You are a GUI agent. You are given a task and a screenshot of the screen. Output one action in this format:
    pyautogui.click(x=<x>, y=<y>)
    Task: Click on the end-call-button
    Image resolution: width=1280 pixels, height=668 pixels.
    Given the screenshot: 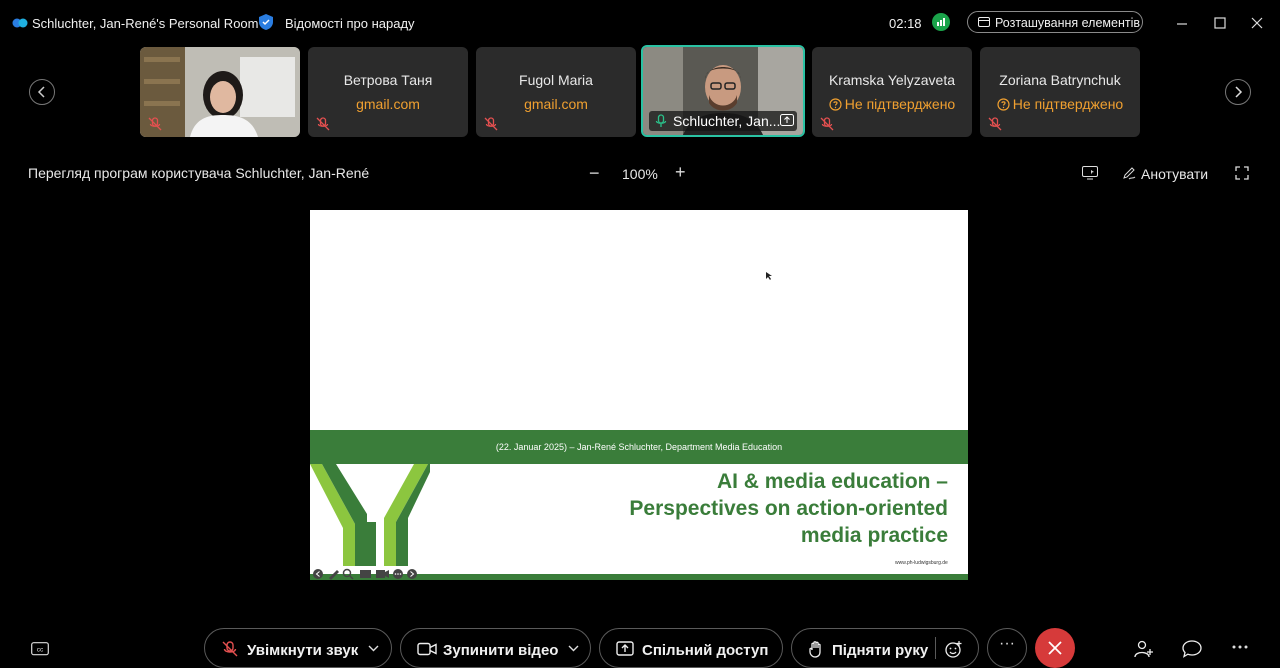 What is the action you would take?
    pyautogui.click(x=1055, y=648)
    